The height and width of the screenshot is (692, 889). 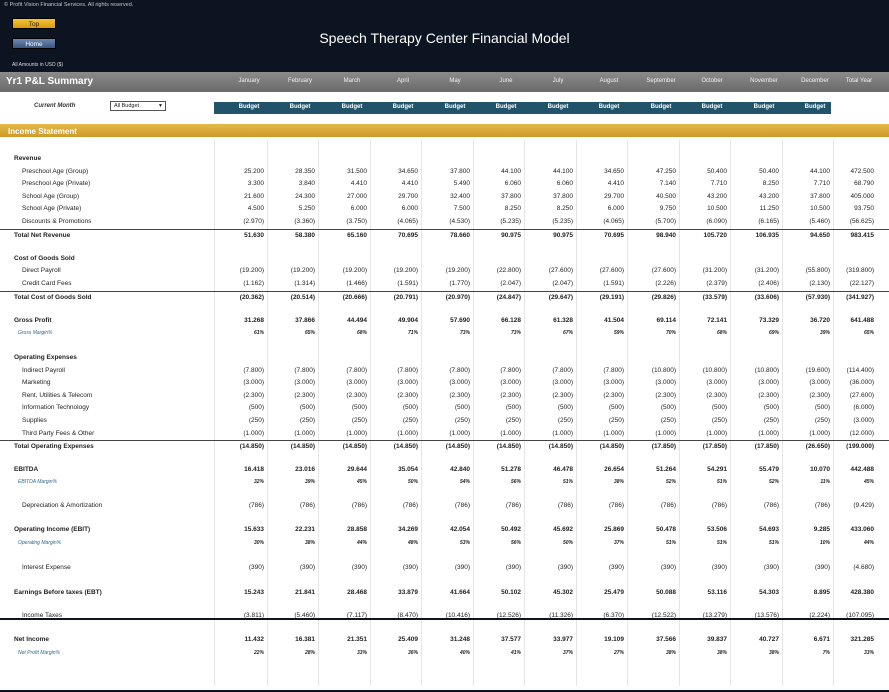 I want to click on current-month-dropdown: All Budget ▼, so click(x=138, y=106).